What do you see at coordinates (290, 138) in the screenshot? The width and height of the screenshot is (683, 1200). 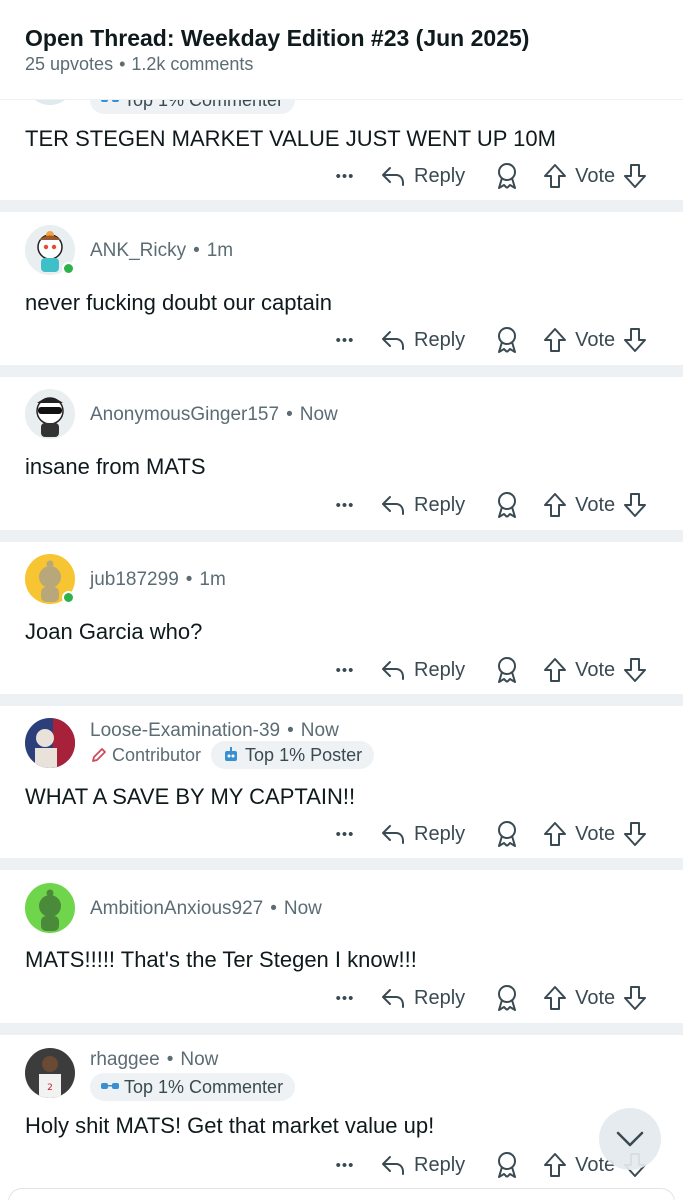 I see `comment-text: TER STEGEN MARKET VALUE JUST WENT UP 10M` at bounding box center [290, 138].